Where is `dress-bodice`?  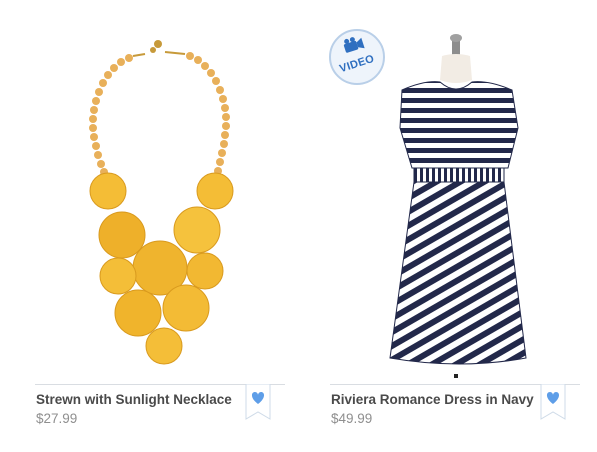
dress-bodice is located at coordinates (459, 125).